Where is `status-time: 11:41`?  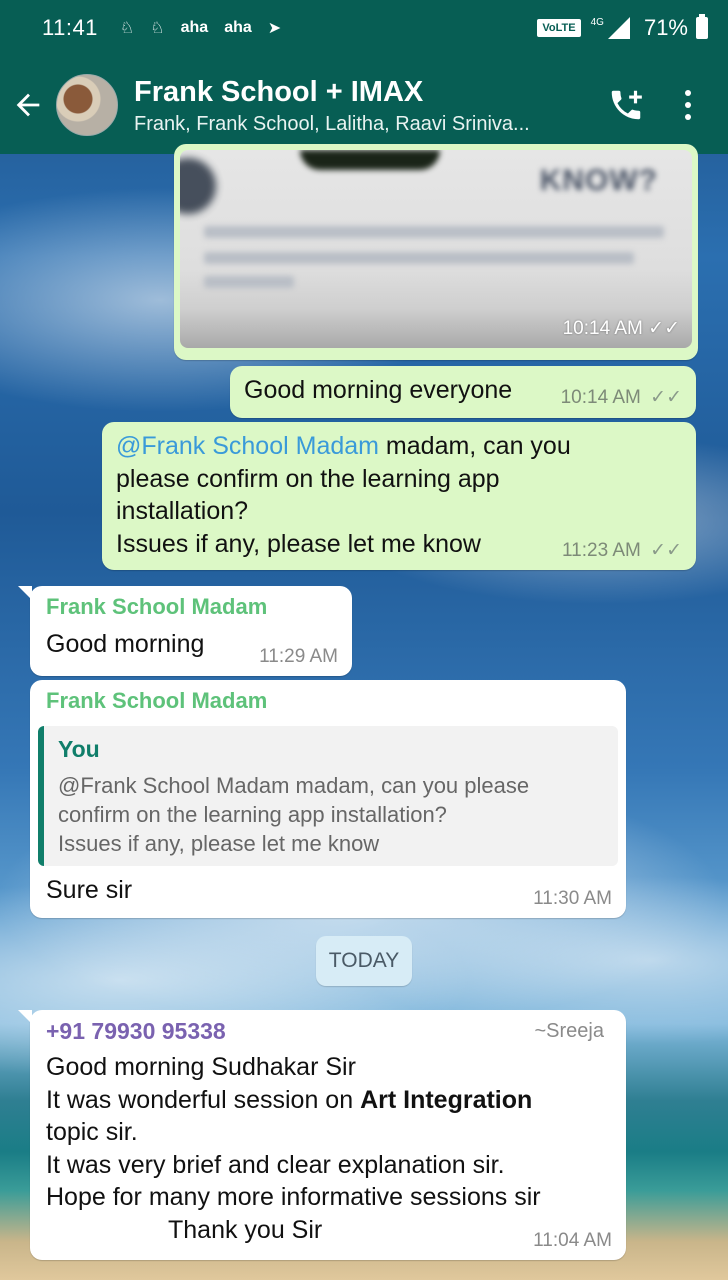
status-time: 11:41 is located at coordinates (70, 27).